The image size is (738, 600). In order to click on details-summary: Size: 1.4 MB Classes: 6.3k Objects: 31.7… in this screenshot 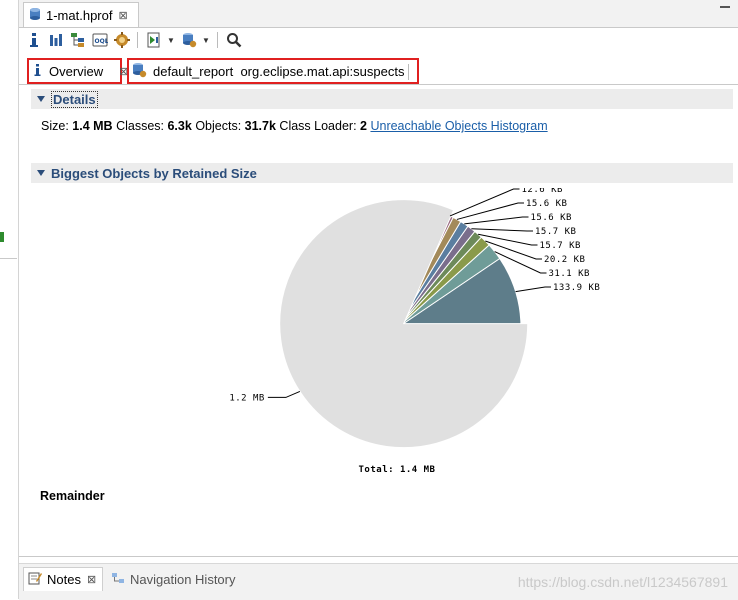, I will do `click(294, 126)`.